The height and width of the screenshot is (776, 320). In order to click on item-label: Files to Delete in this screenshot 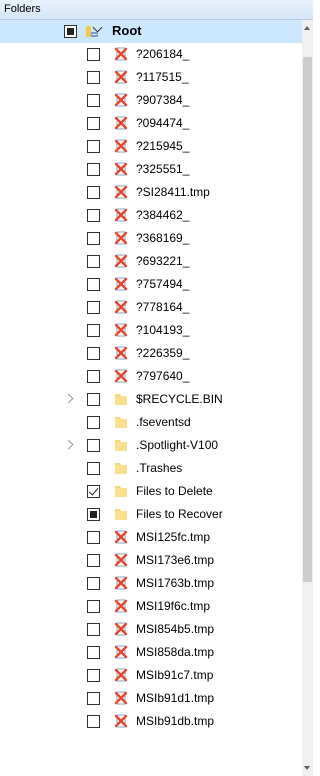, I will do `click(174, 491)`.